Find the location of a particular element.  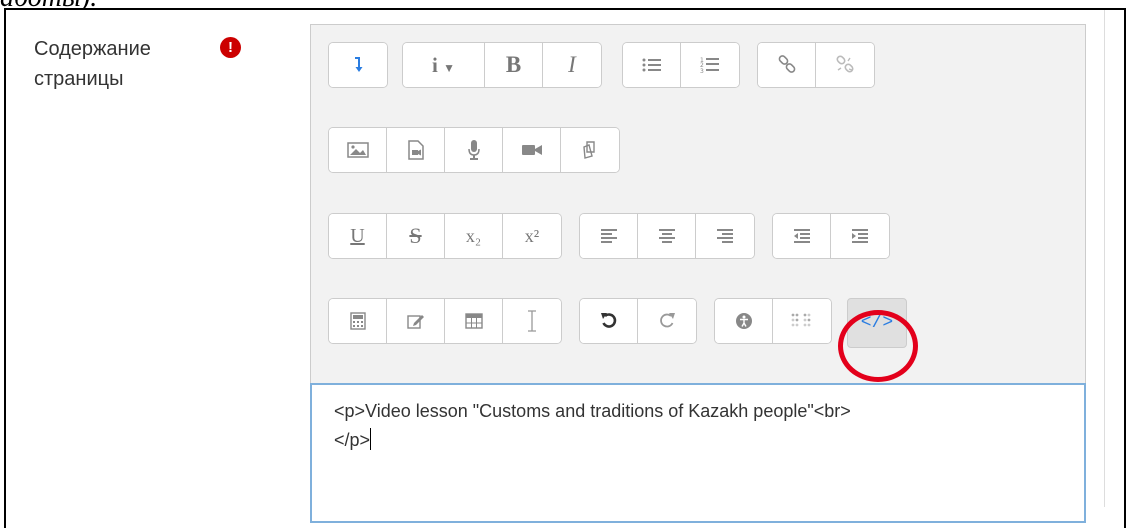

bold-label: B is located at coordinates (513, 64).